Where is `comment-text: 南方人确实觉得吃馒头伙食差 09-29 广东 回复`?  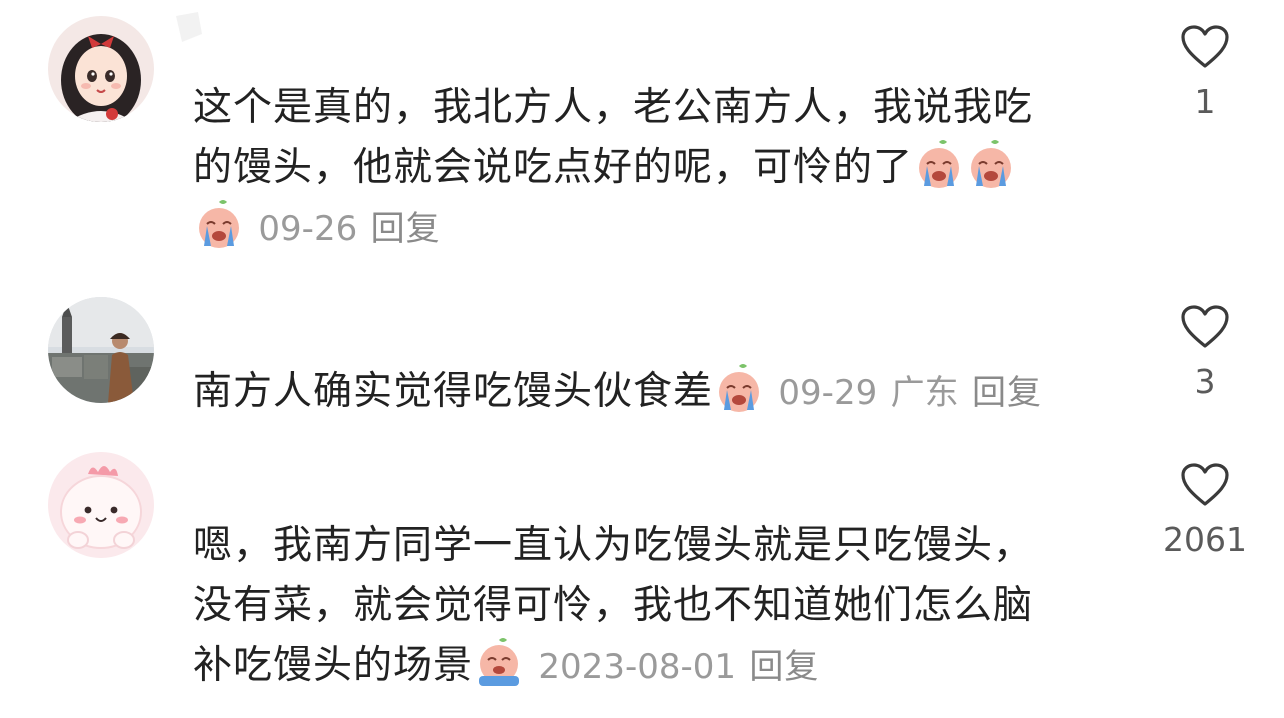 comment-text: 南方人确实觉得吃馒头伙食差 09-29 广东 回复 is located at coordinates (648, 392).